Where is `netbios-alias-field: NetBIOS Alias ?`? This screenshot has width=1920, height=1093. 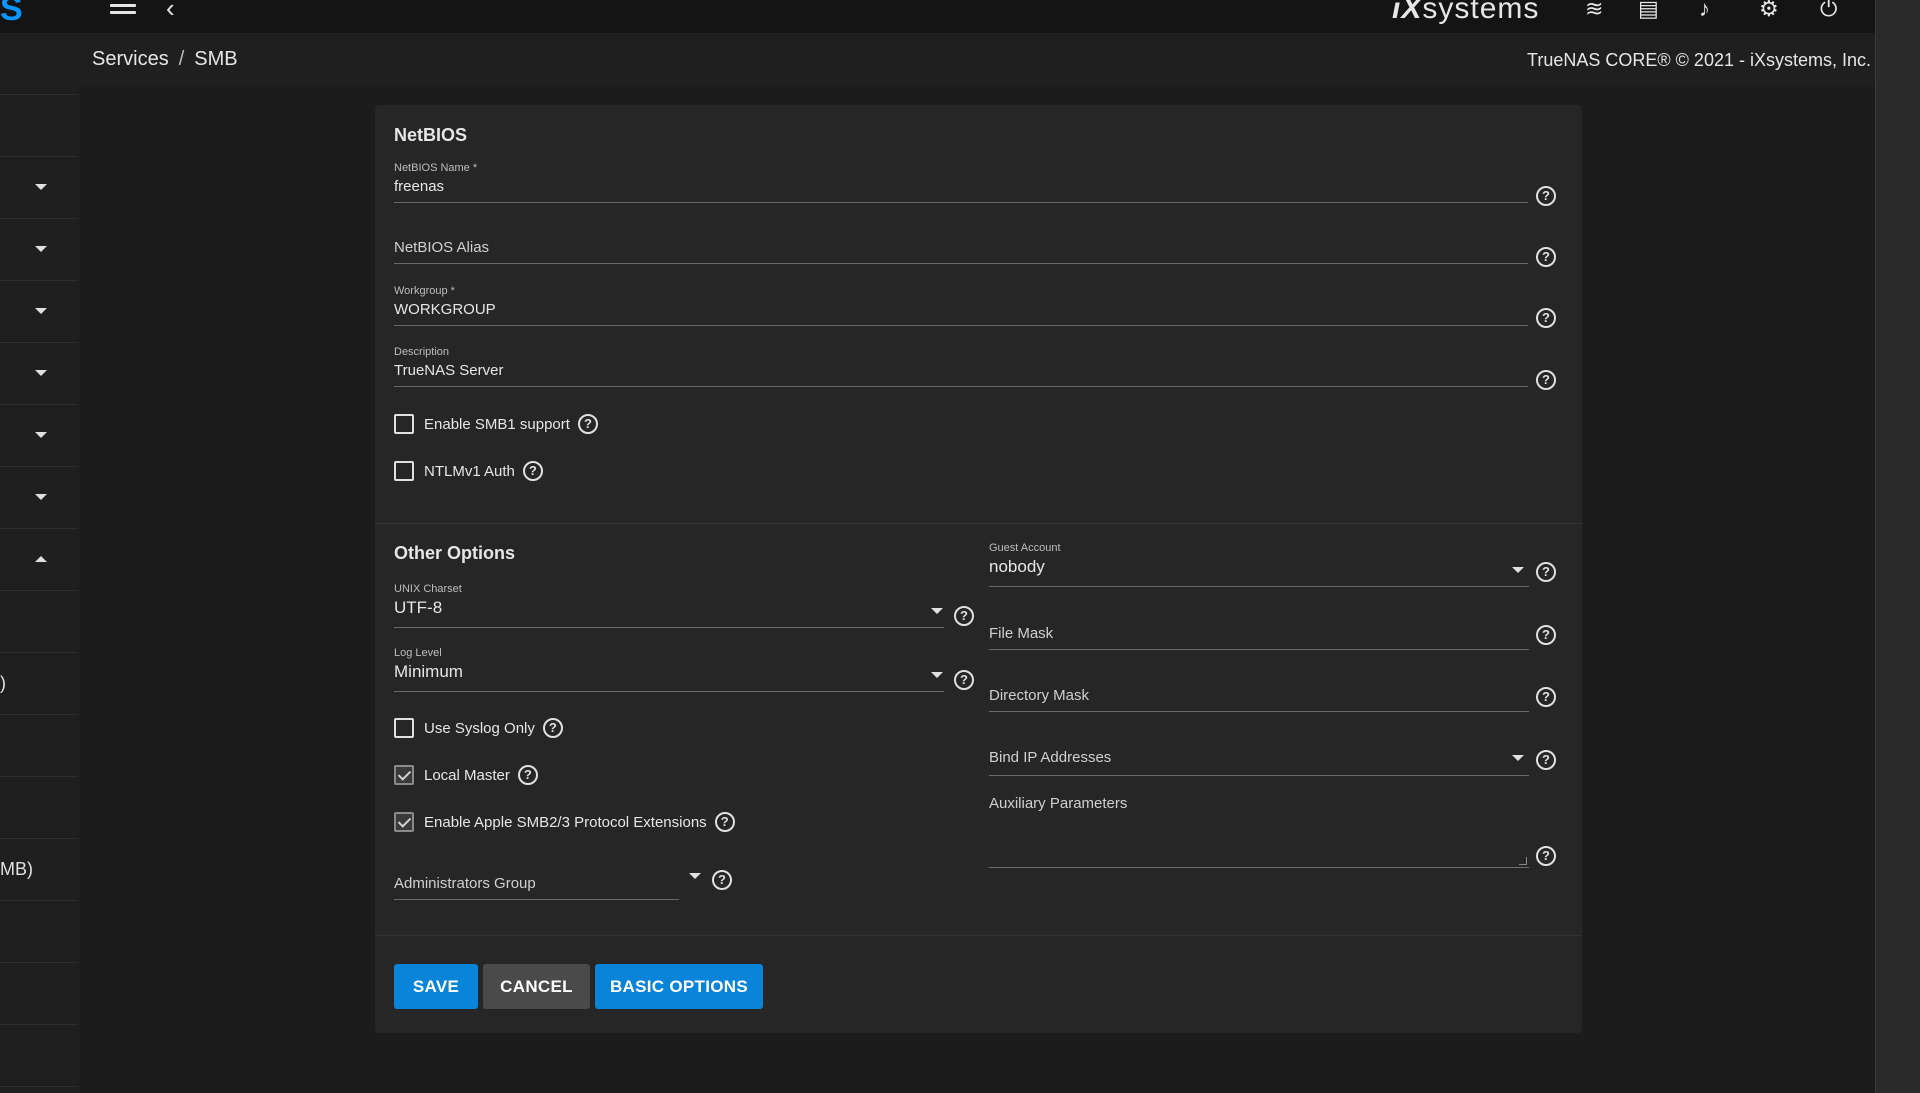 netbios-alias-field: NetBIOS Alias ? is located at coordinates (975, 248).